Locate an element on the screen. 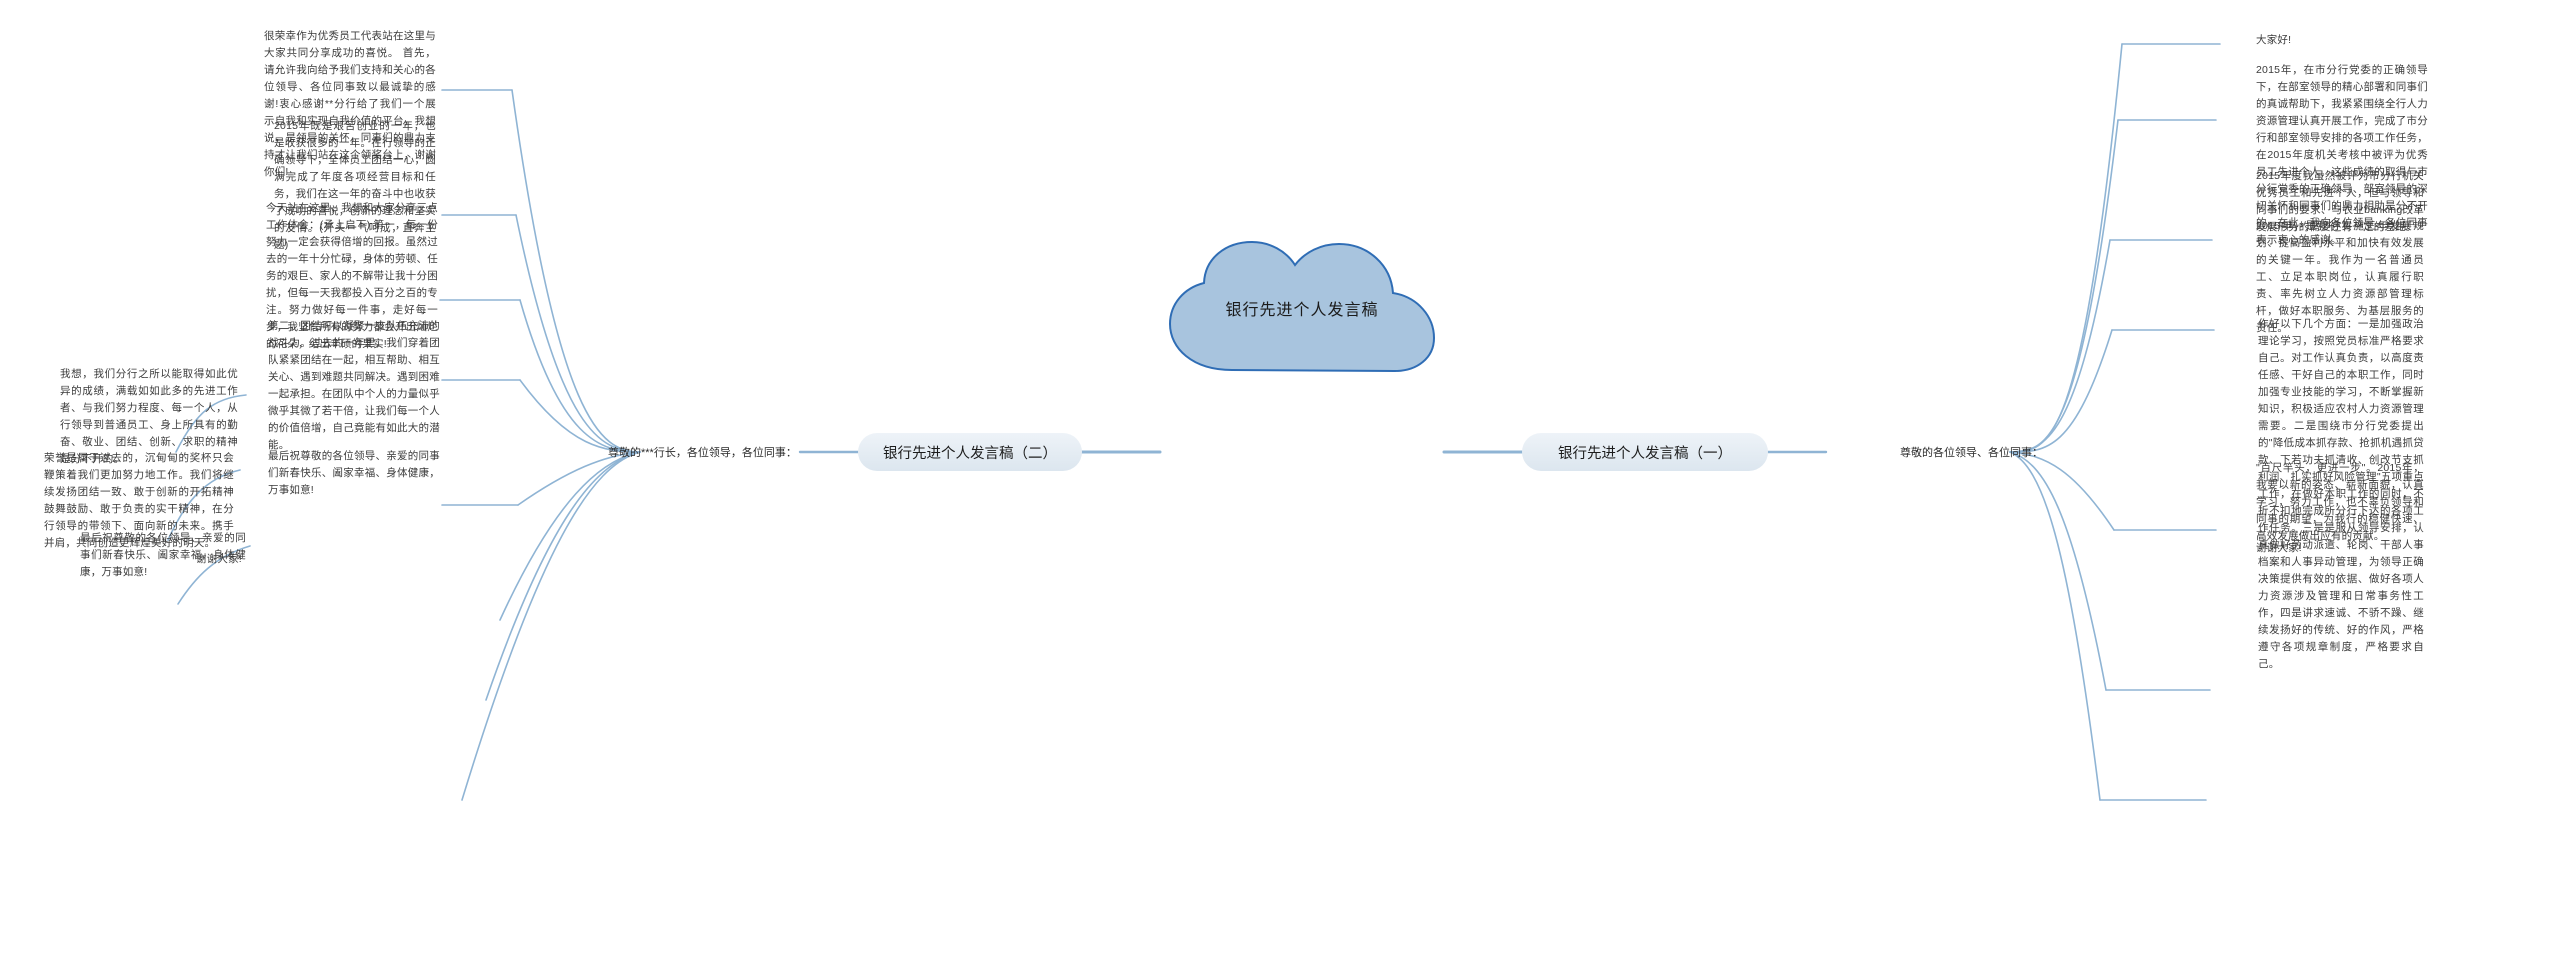  branch-node-two-label: 银行先进个人发言稿（二） is located at coordinates (970, 453).